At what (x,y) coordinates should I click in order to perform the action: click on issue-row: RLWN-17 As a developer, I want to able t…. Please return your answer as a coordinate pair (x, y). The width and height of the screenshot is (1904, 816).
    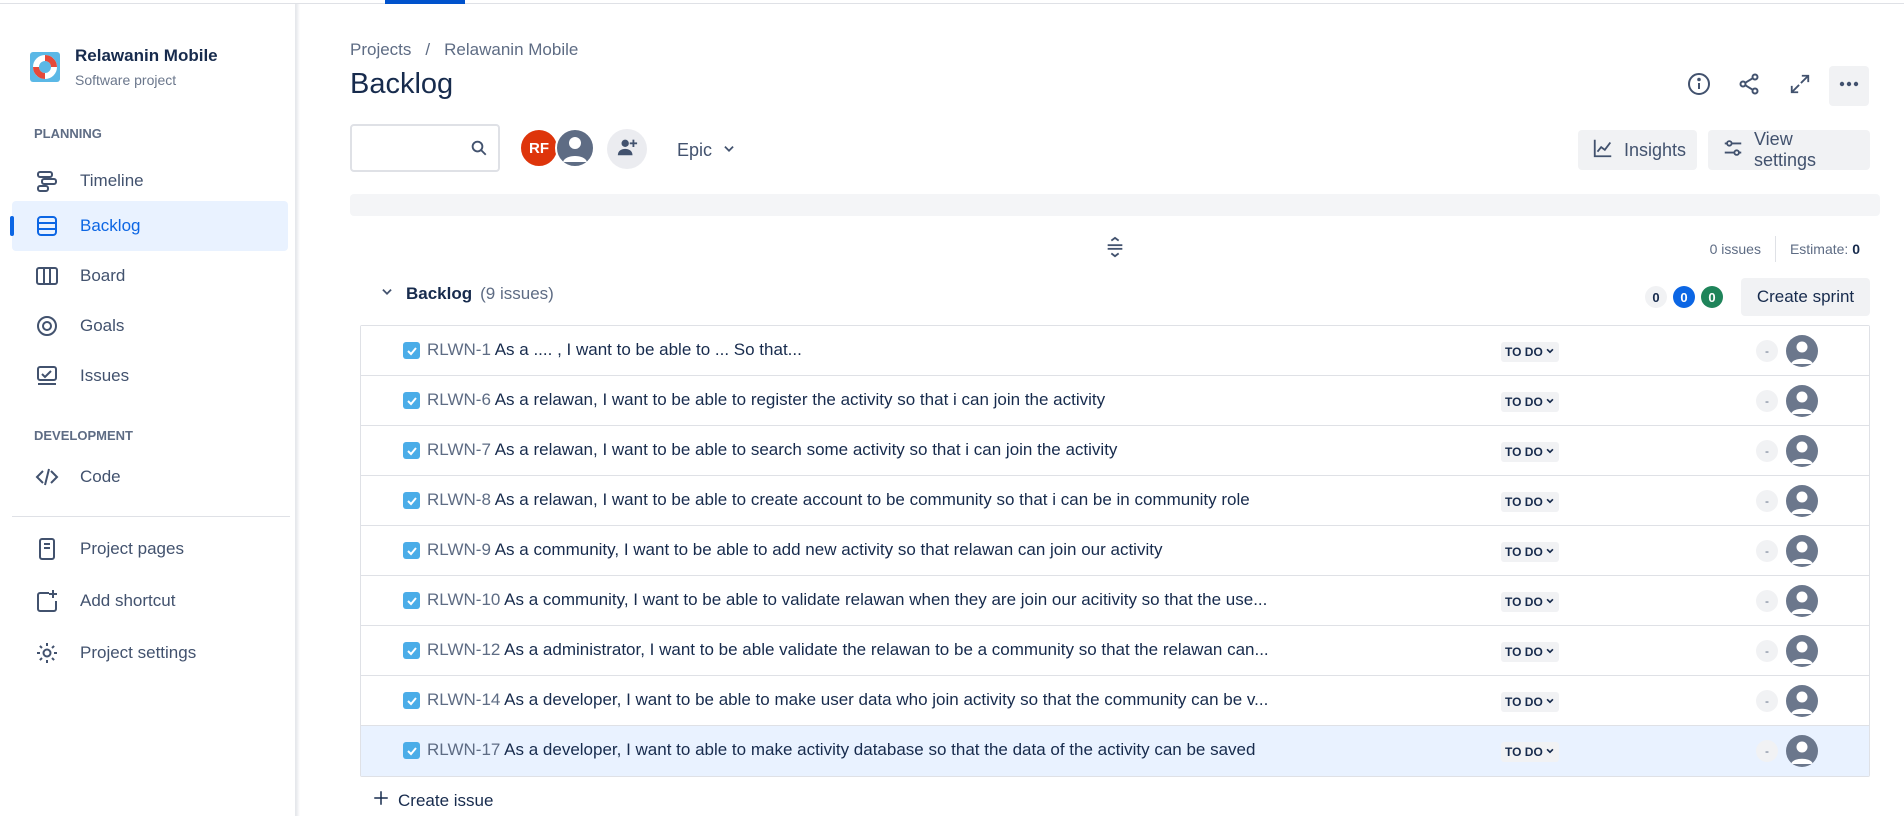
    Looking at the image, I should click on (1115, 751).